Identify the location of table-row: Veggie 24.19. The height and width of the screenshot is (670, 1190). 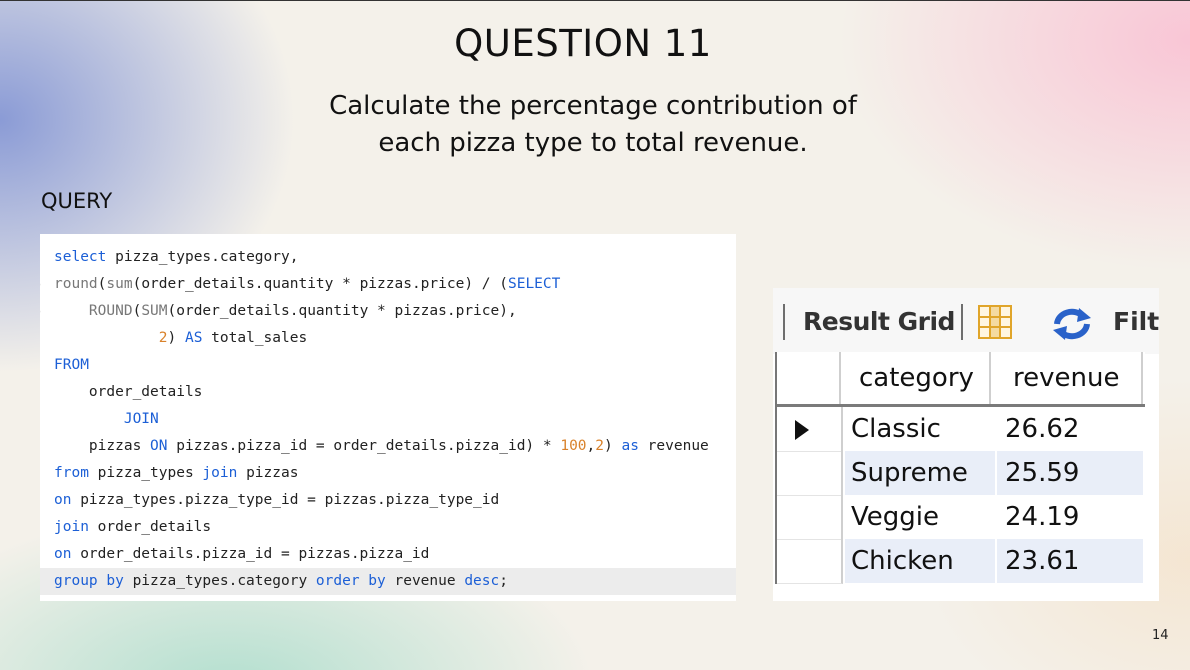
(961, 517).